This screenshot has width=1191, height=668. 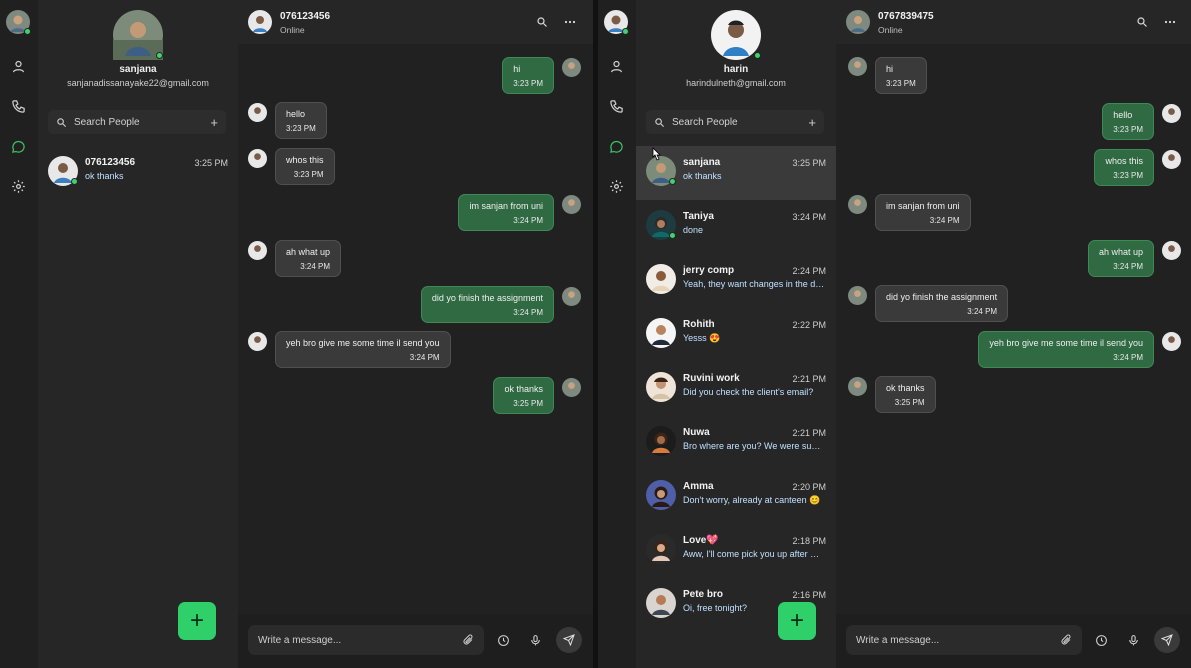 What do you see at coordinates (754, 284) in the screenshot?
I see `chat-last-message: Yeah, they want changes in the design` at bounding box center [754, 284].